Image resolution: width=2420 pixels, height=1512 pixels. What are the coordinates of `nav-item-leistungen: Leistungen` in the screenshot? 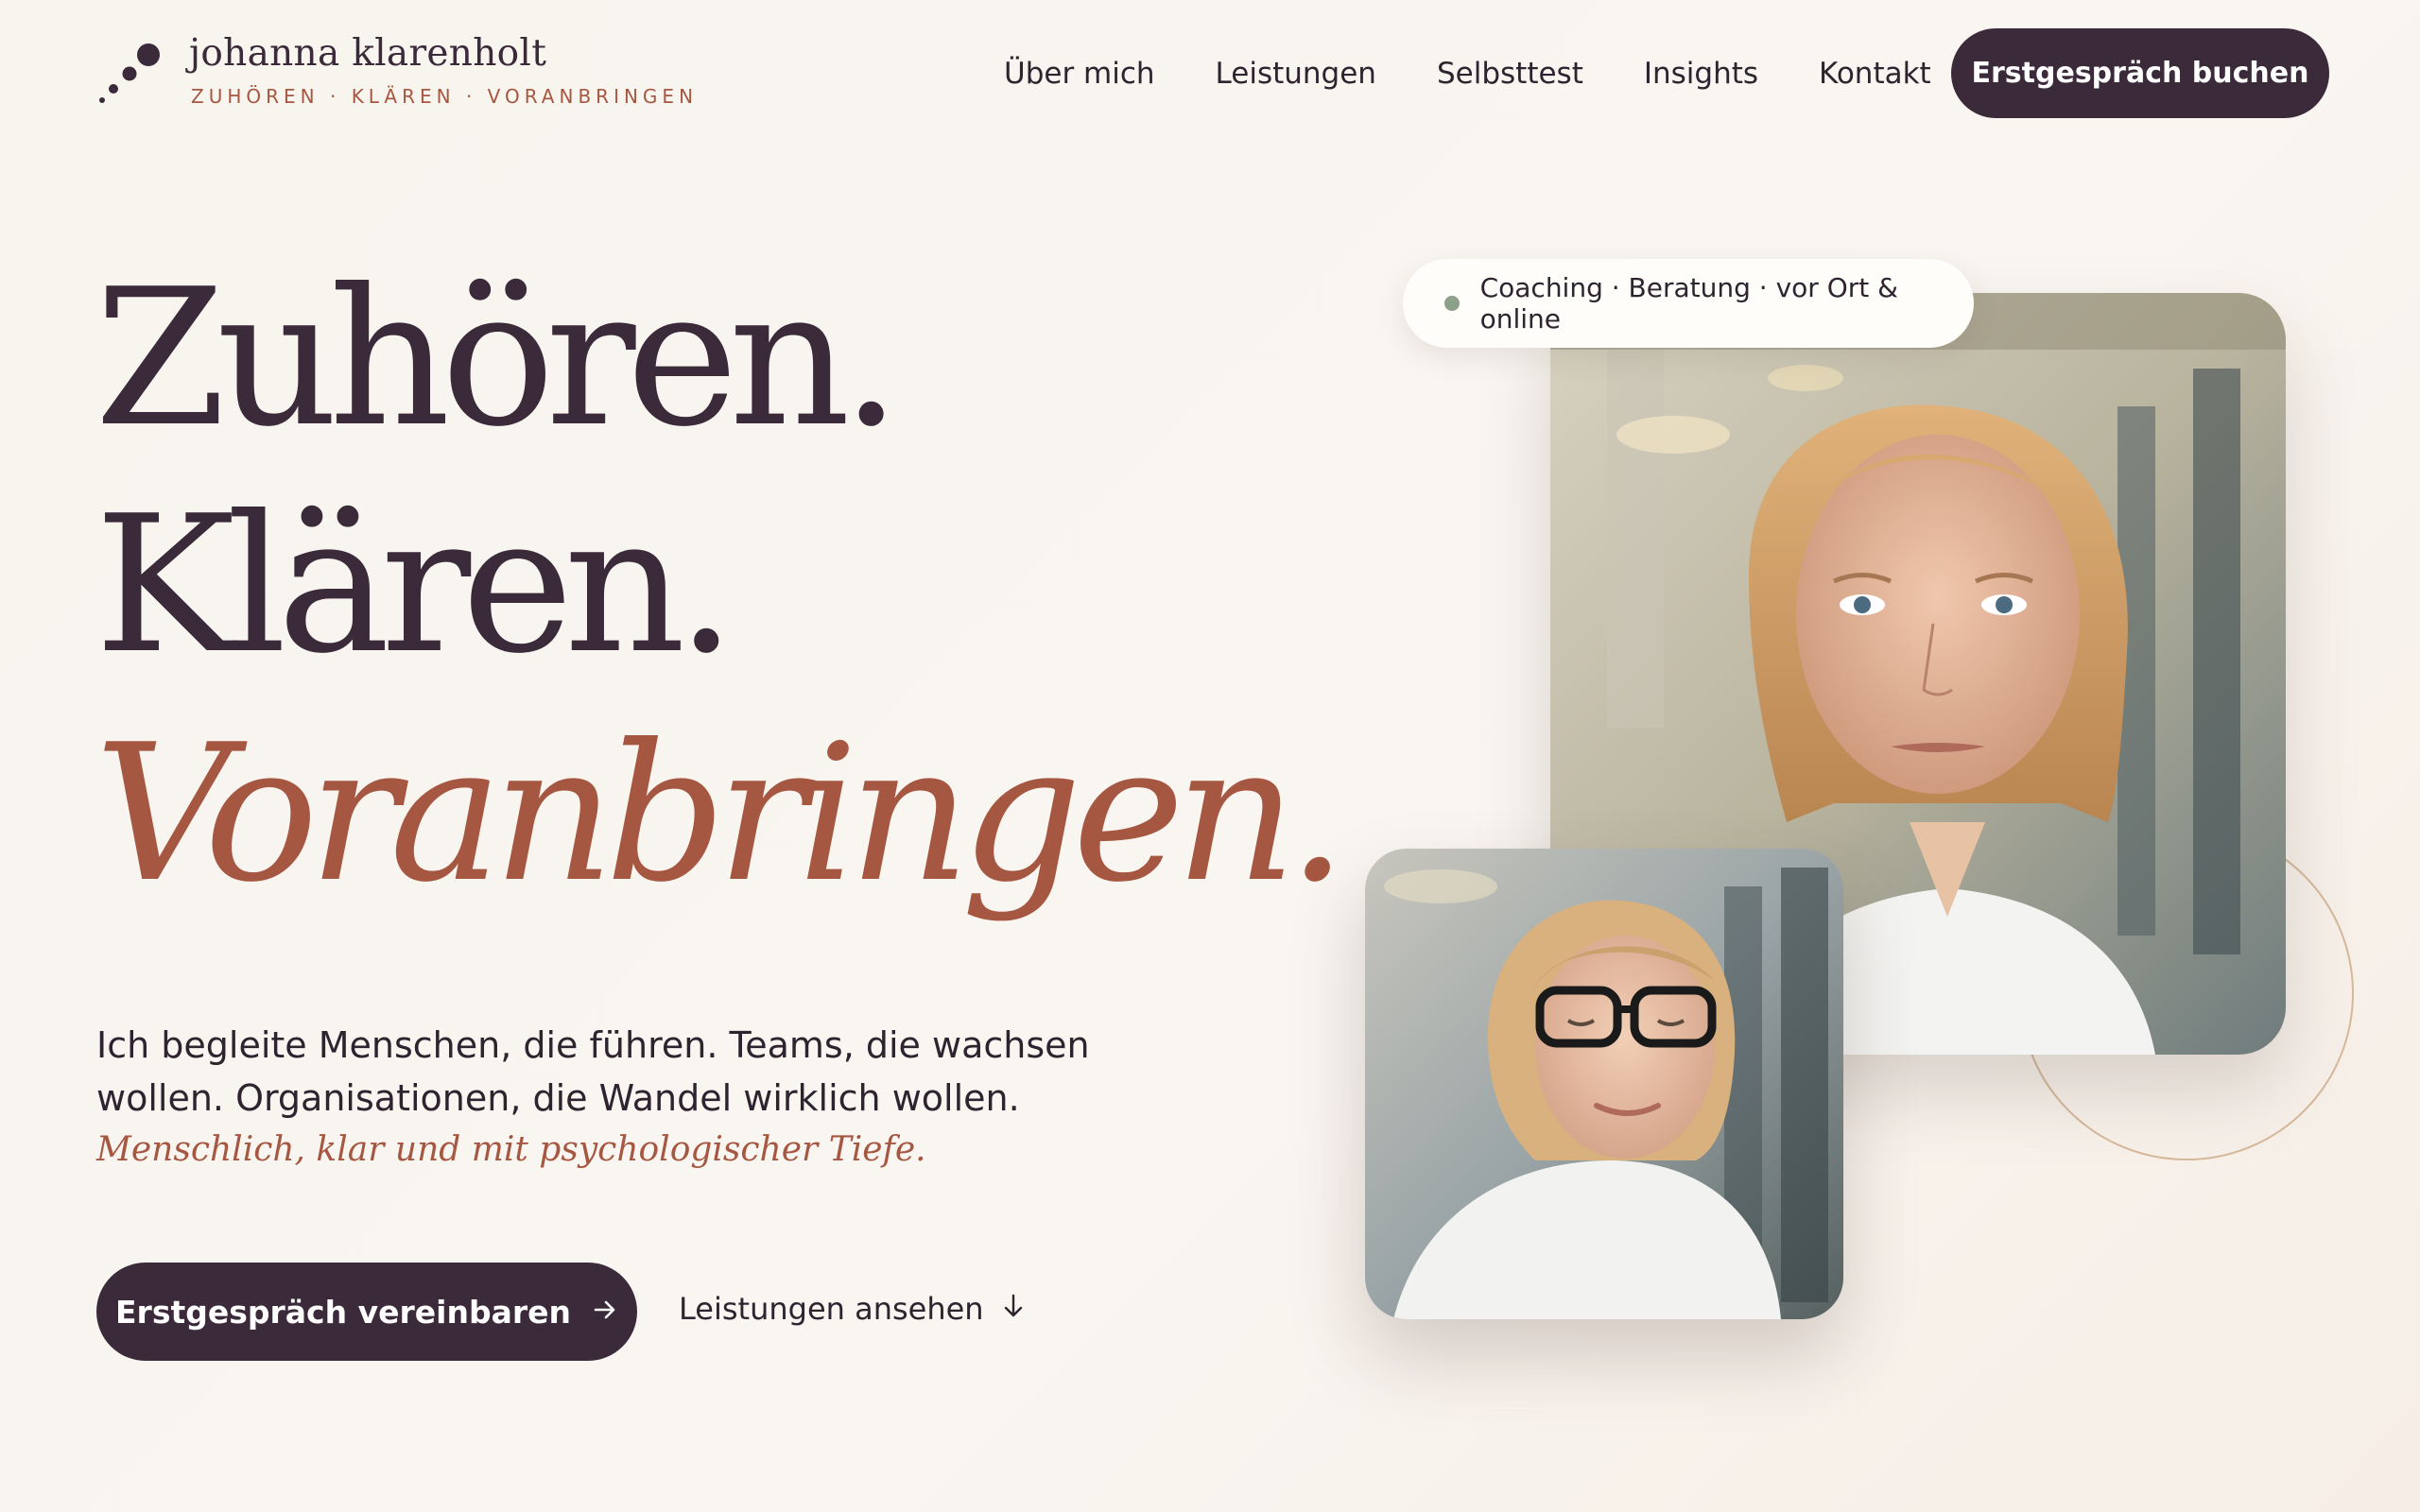 It's located at (1296, 74).